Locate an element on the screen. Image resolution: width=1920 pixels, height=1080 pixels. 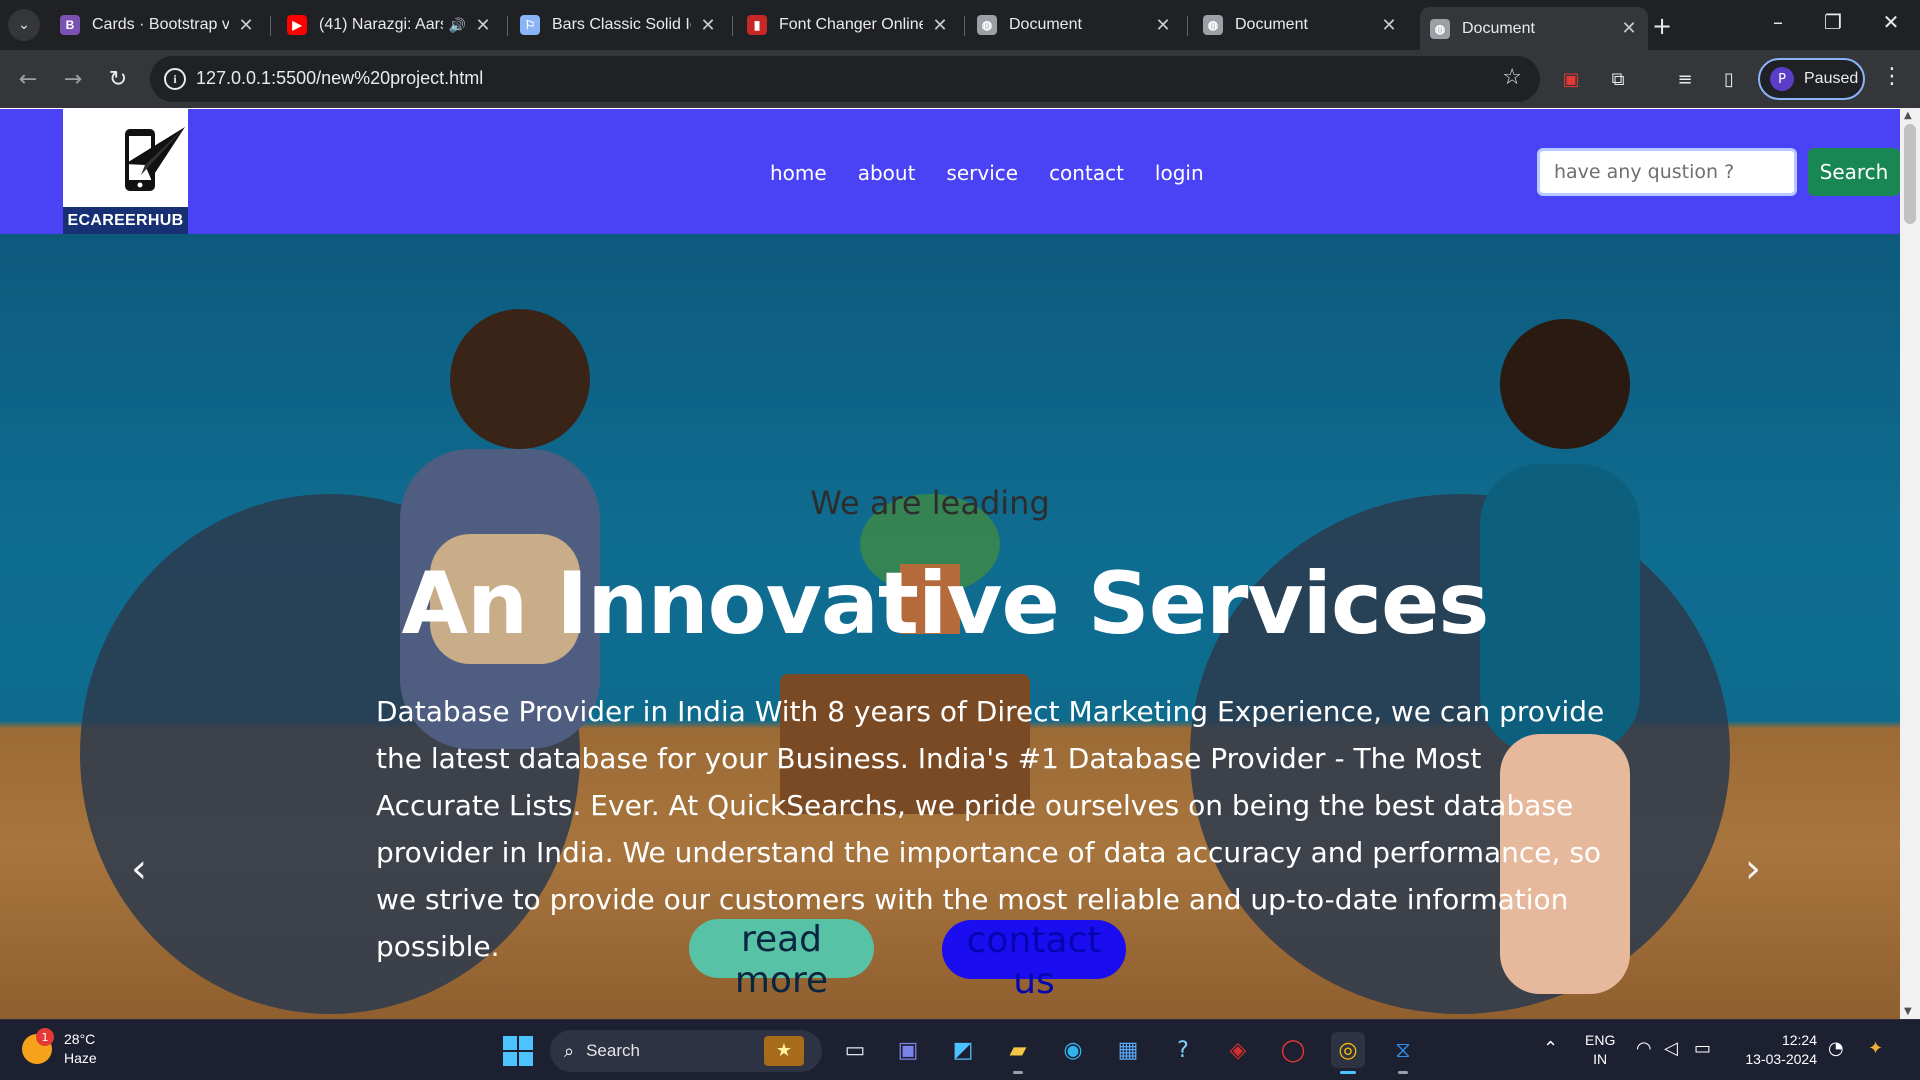
windows-start-icon is located at coordinates (518, 1051).